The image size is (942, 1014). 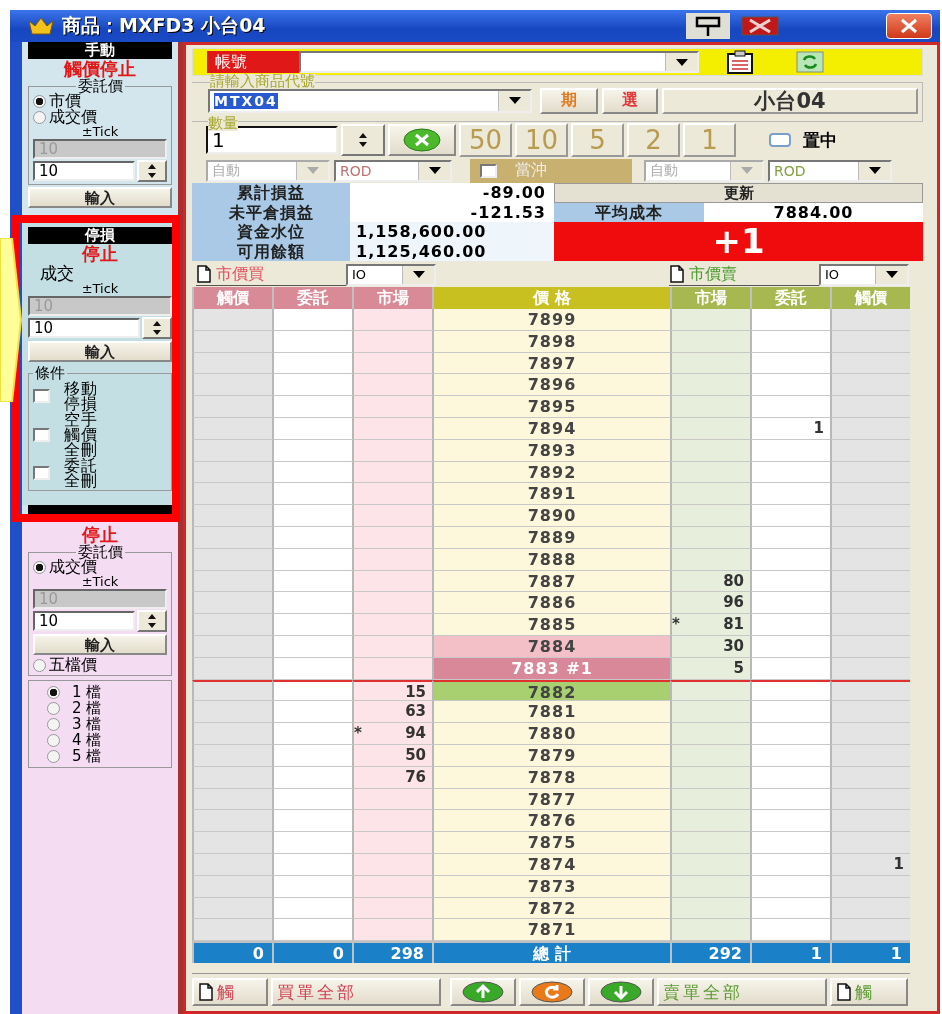 I want to click on product-code-dropdown: MTX04, so click(x=370, y=100).